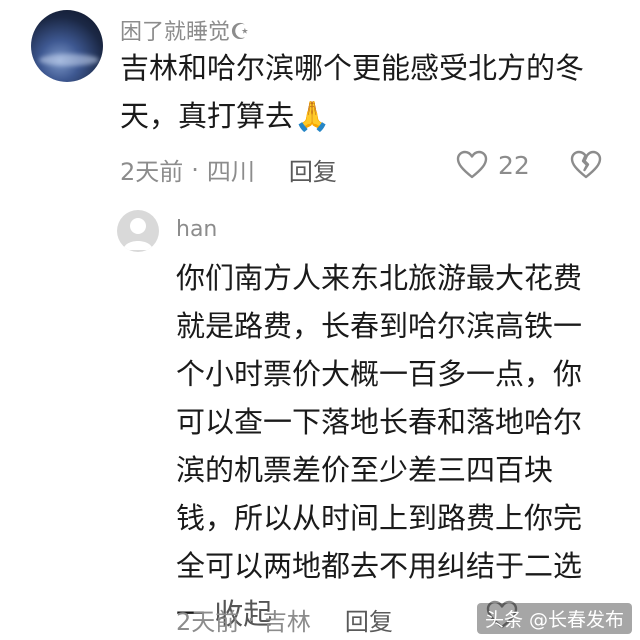 Image resolution: width=640 pixels, height=640 pixels. What do you see at coordinates (379, 374) in the screenshot?
I see `reply-line: 个小时票价大概一百多一点，你` at bounding box center [379, 374].